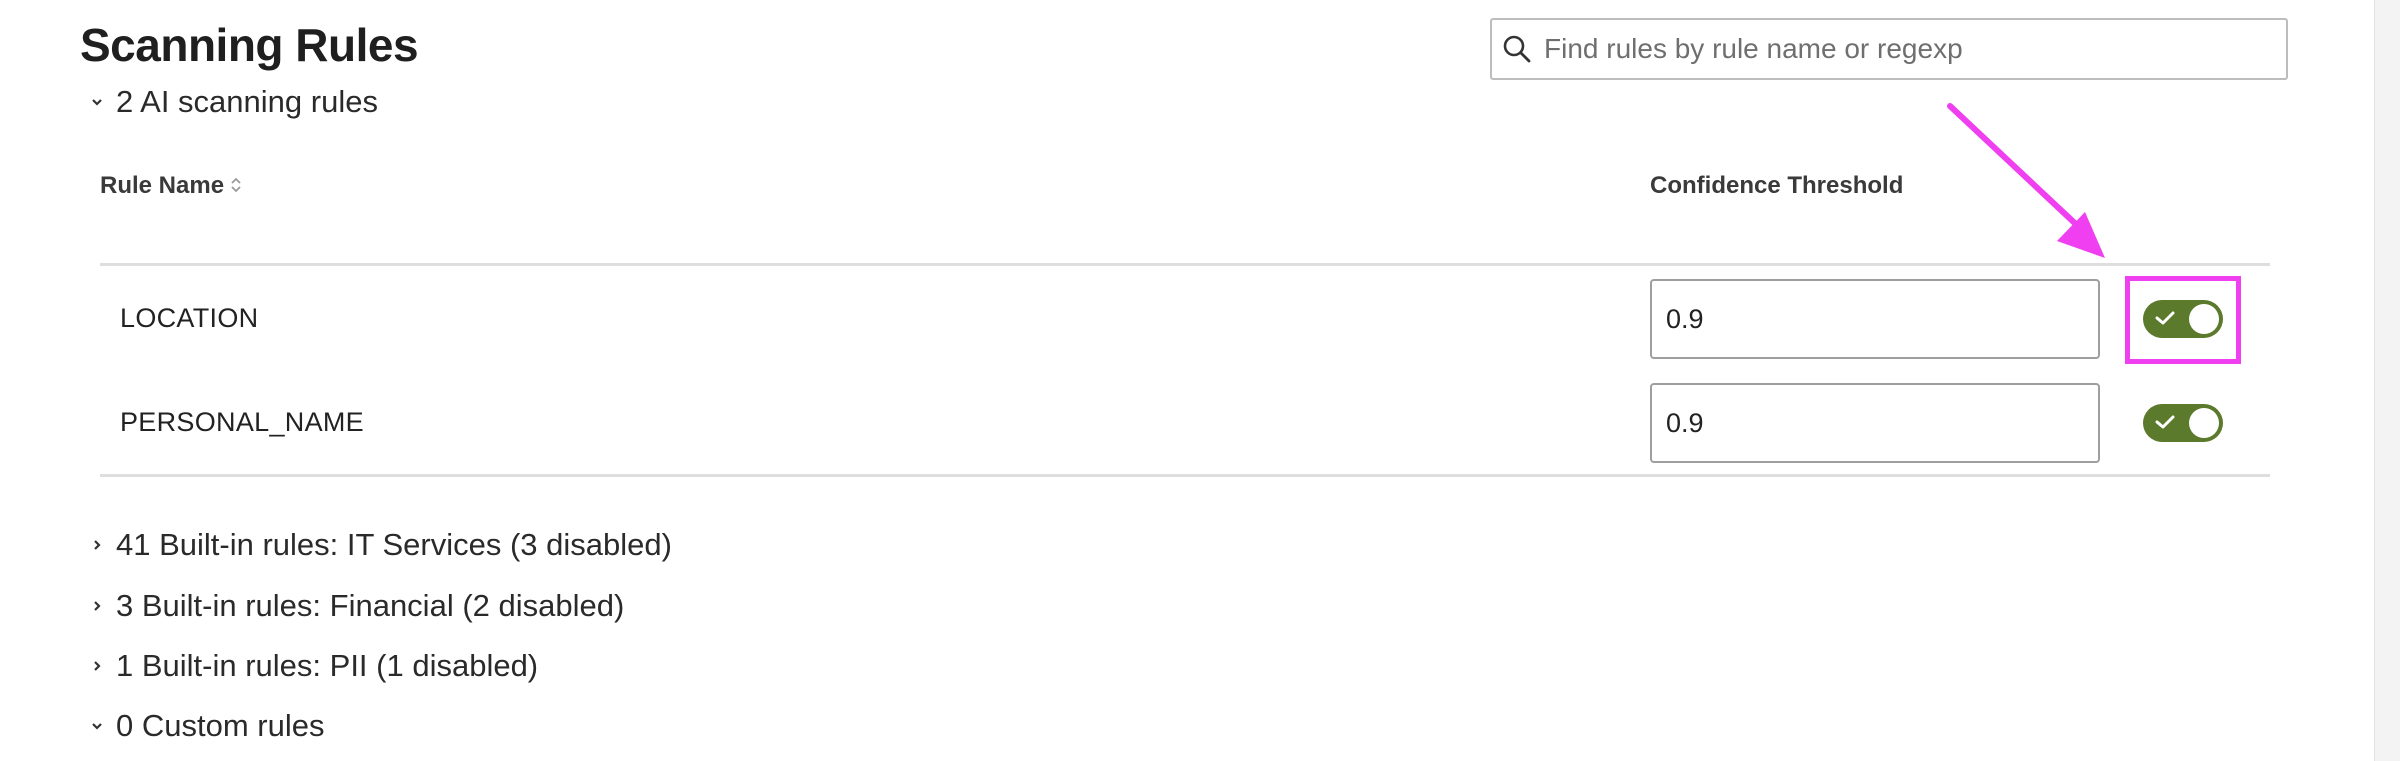  I want to click on table-bottom-divider, so click(1185, 475).